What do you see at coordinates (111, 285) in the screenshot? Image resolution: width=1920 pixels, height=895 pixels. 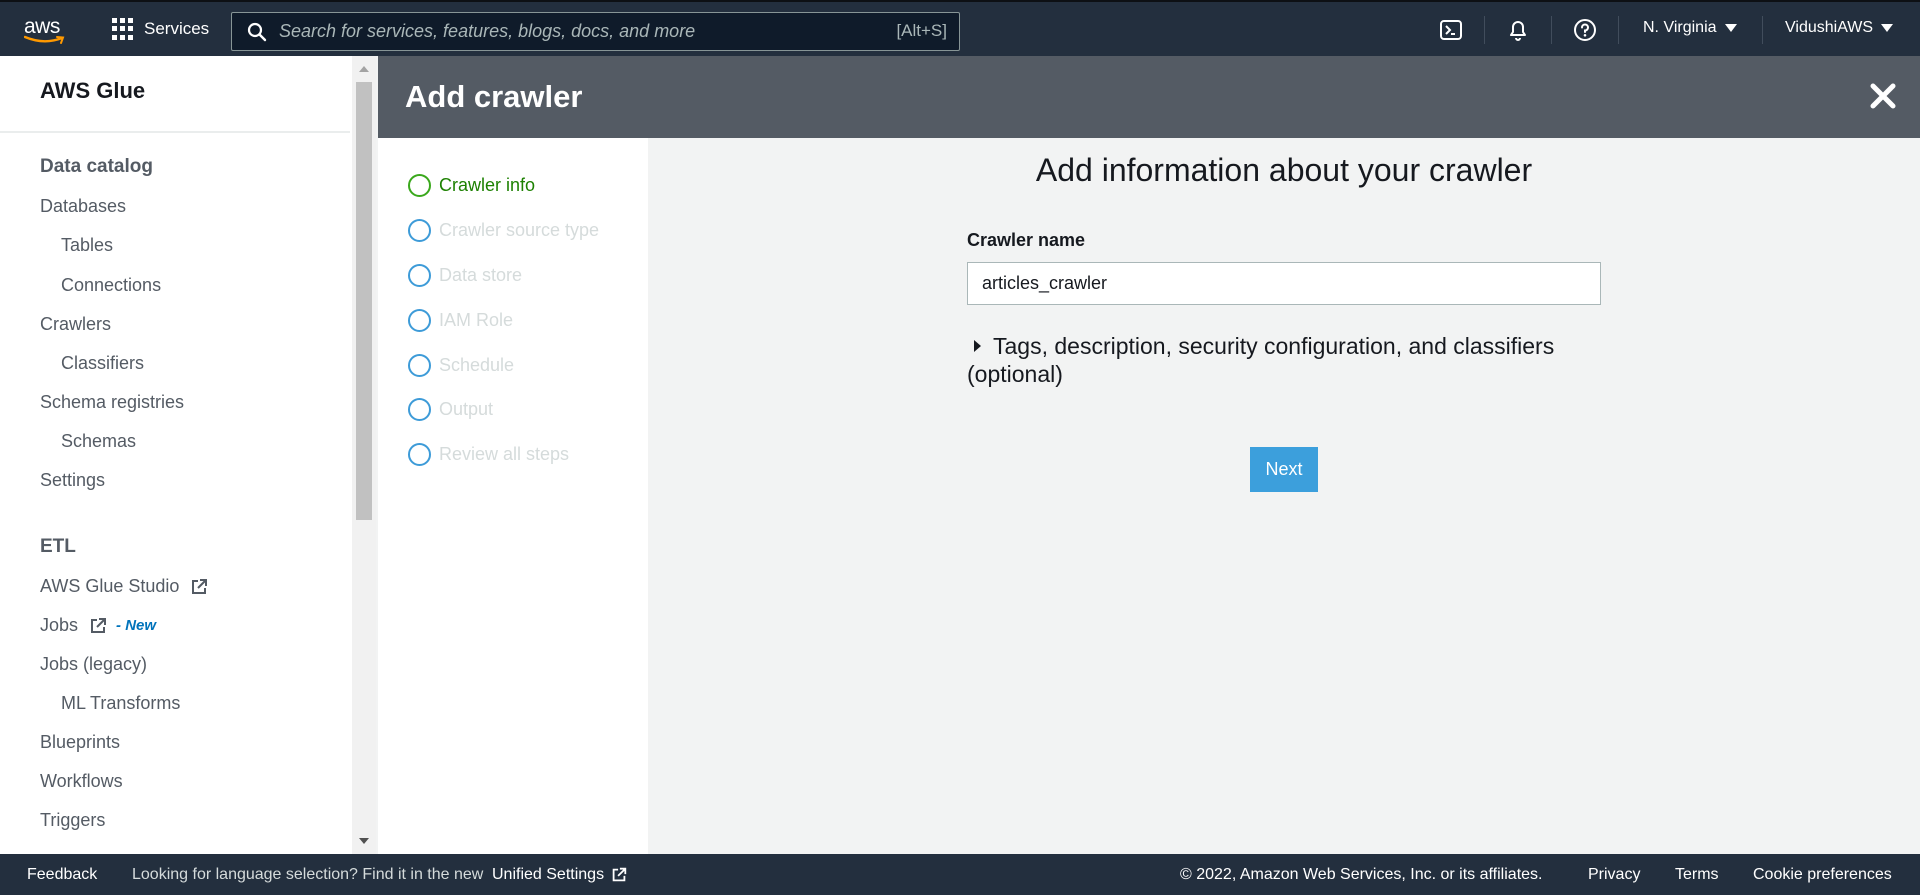 I see `sidebar-item-connections: Connections` at bounding box center [111, 285].